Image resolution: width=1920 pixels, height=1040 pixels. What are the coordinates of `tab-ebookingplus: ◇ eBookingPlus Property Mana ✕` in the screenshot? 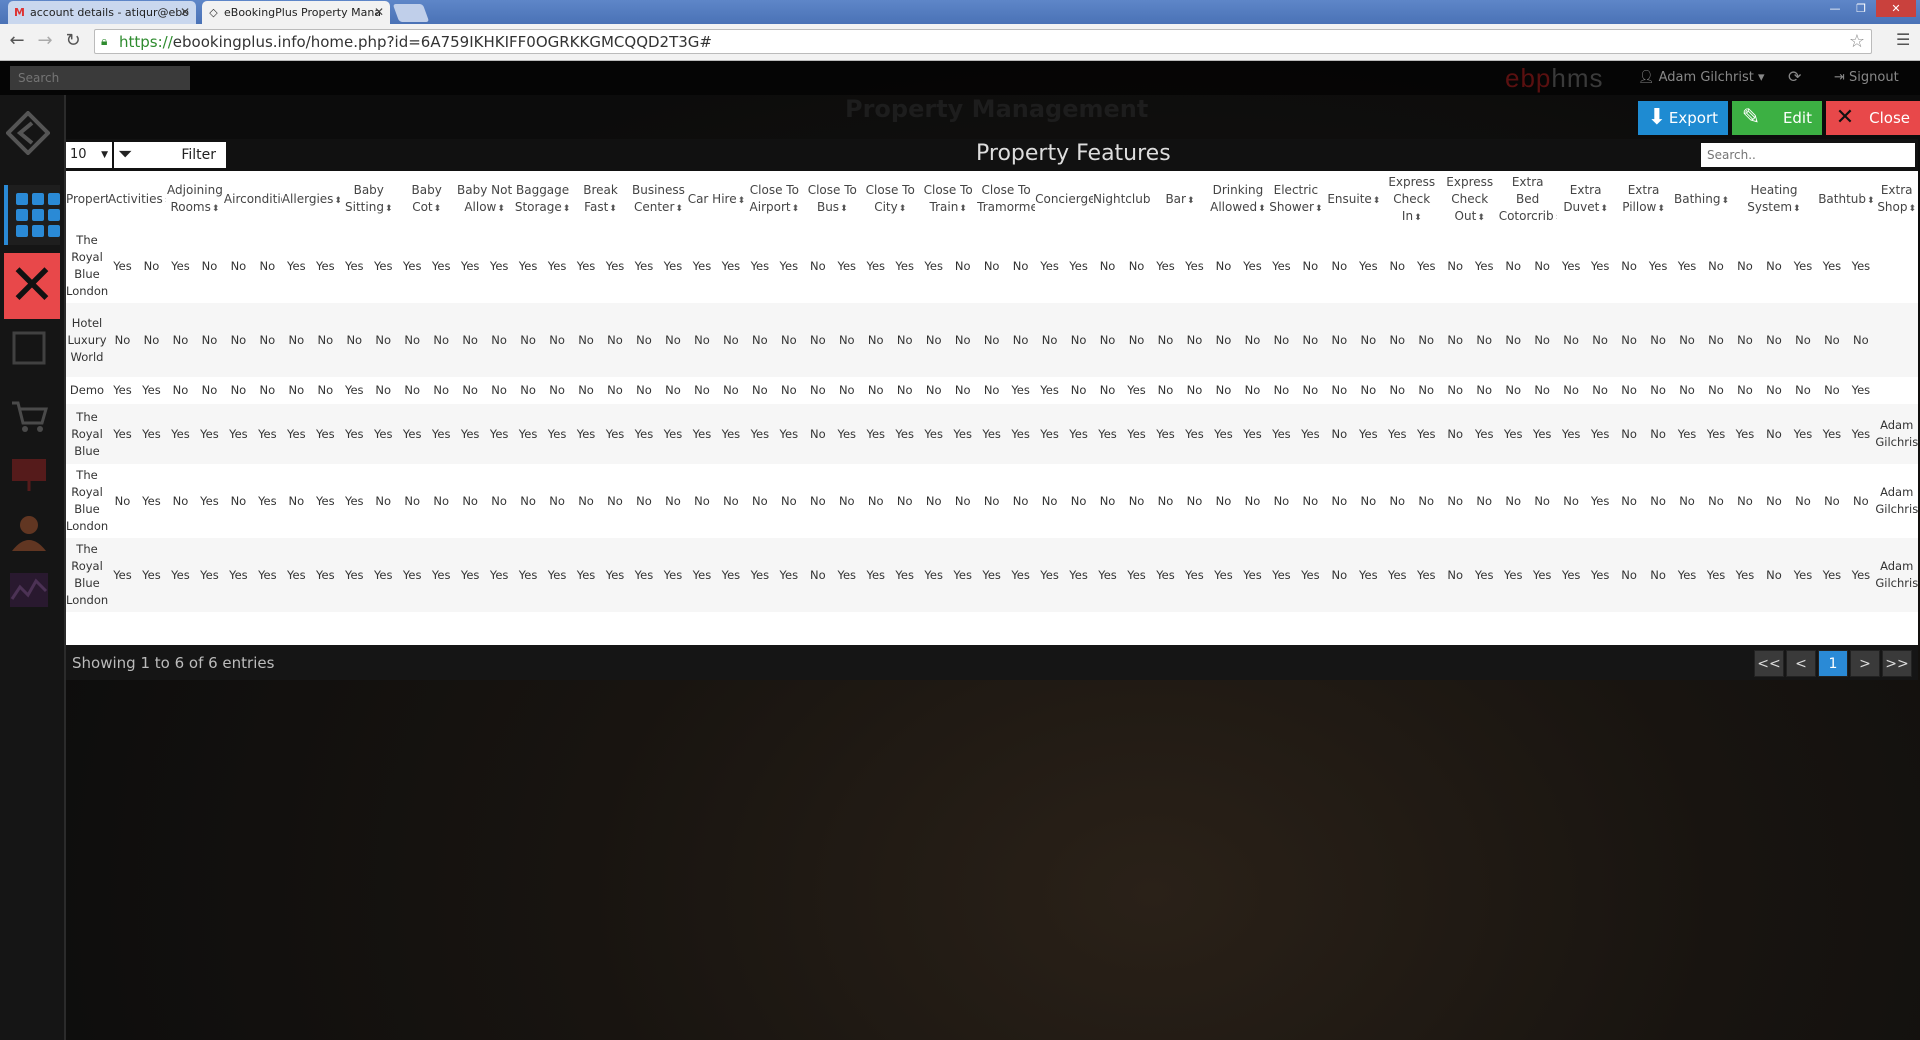 It's located at (296, 12).